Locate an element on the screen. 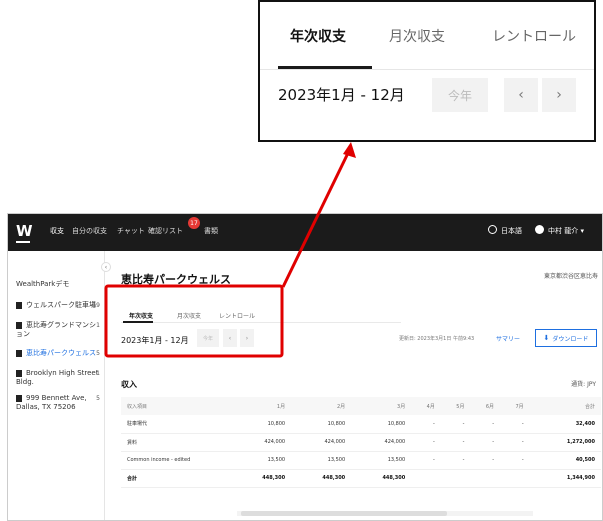 The image size is (603, 521). nav-checklist: 確認リスト is located at coordinates (165, 231).